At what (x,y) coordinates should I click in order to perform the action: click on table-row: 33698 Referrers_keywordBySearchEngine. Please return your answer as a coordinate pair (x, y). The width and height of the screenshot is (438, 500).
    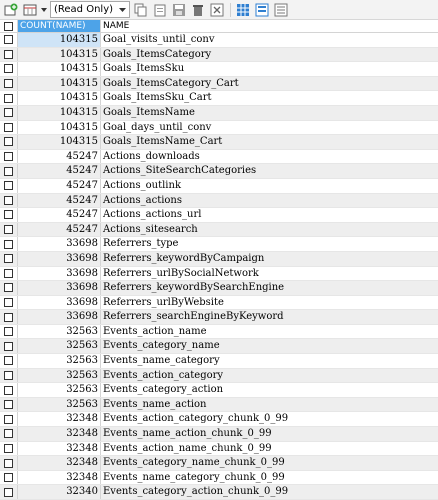
    Looking at the image, I should click on (219, 288).